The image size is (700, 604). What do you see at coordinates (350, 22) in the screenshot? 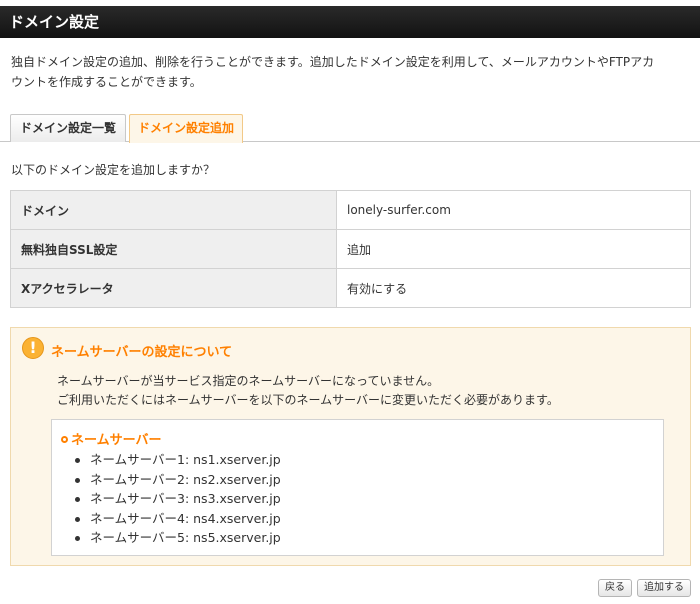
I see `page-header: ドメイン設定` at bounding box center [350, 22].